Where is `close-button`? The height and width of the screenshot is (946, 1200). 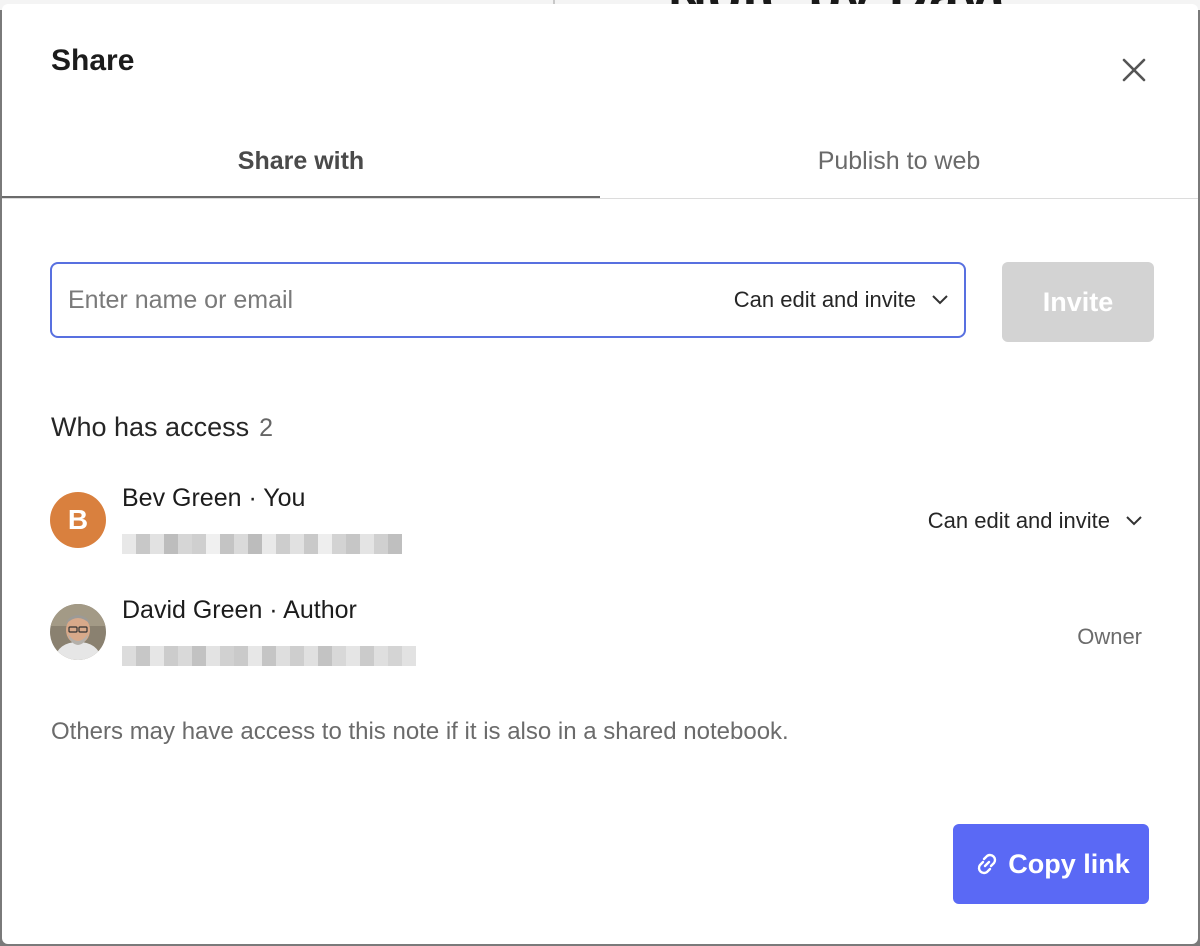
close-button is located at coordinates (1134, 70).